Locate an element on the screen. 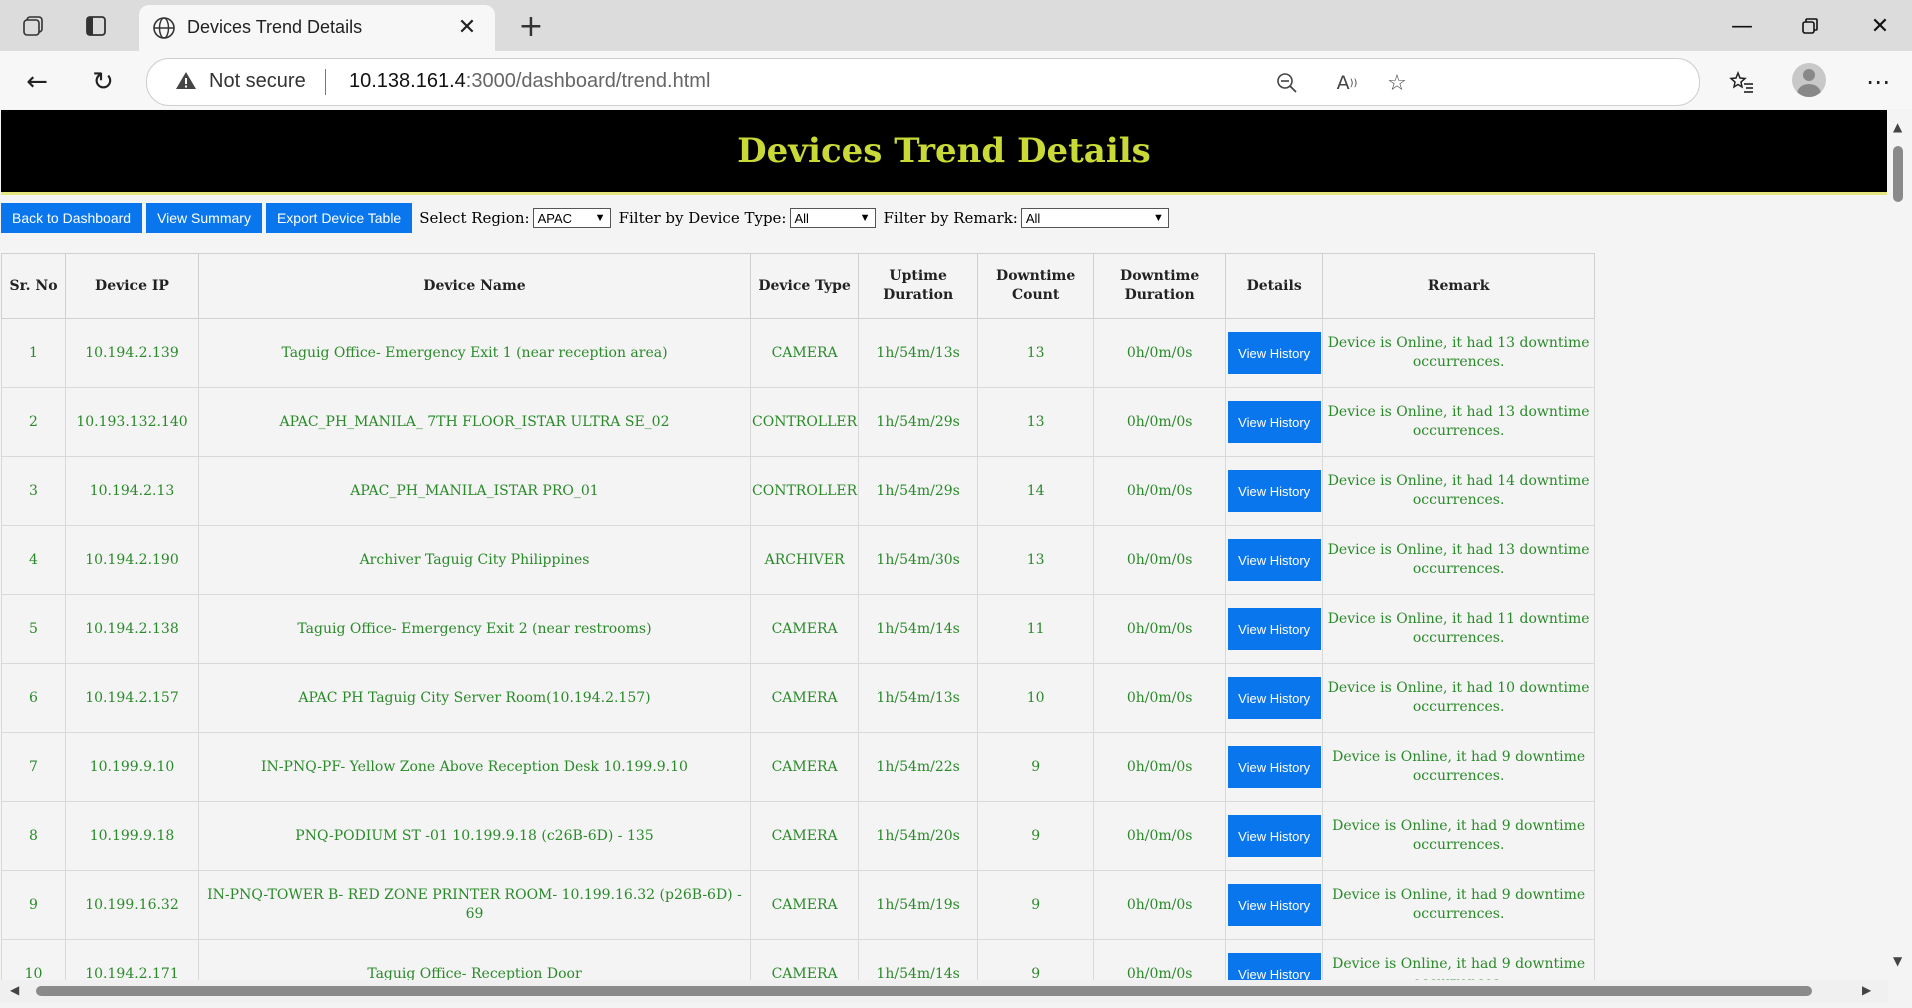 This screenshot has width=1912, height=1008. read-aloud-icon: A)) is located at coordinates (1347, 83).